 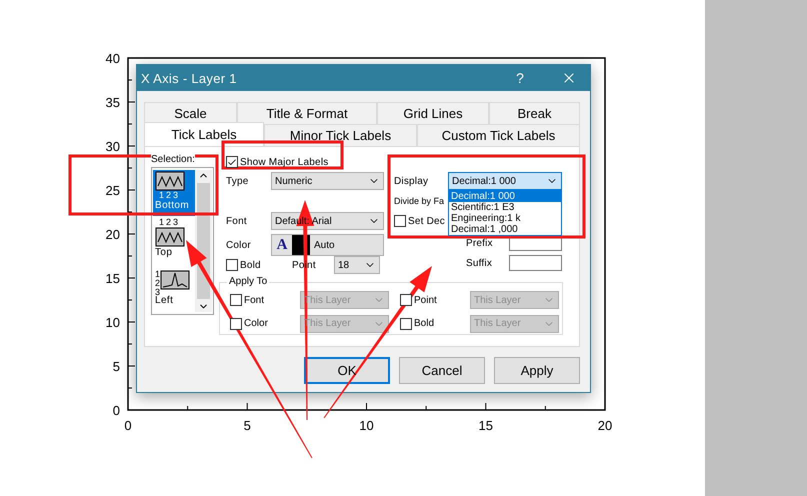 I want to click on field-label: Suffix, so click(x=480, y=263).